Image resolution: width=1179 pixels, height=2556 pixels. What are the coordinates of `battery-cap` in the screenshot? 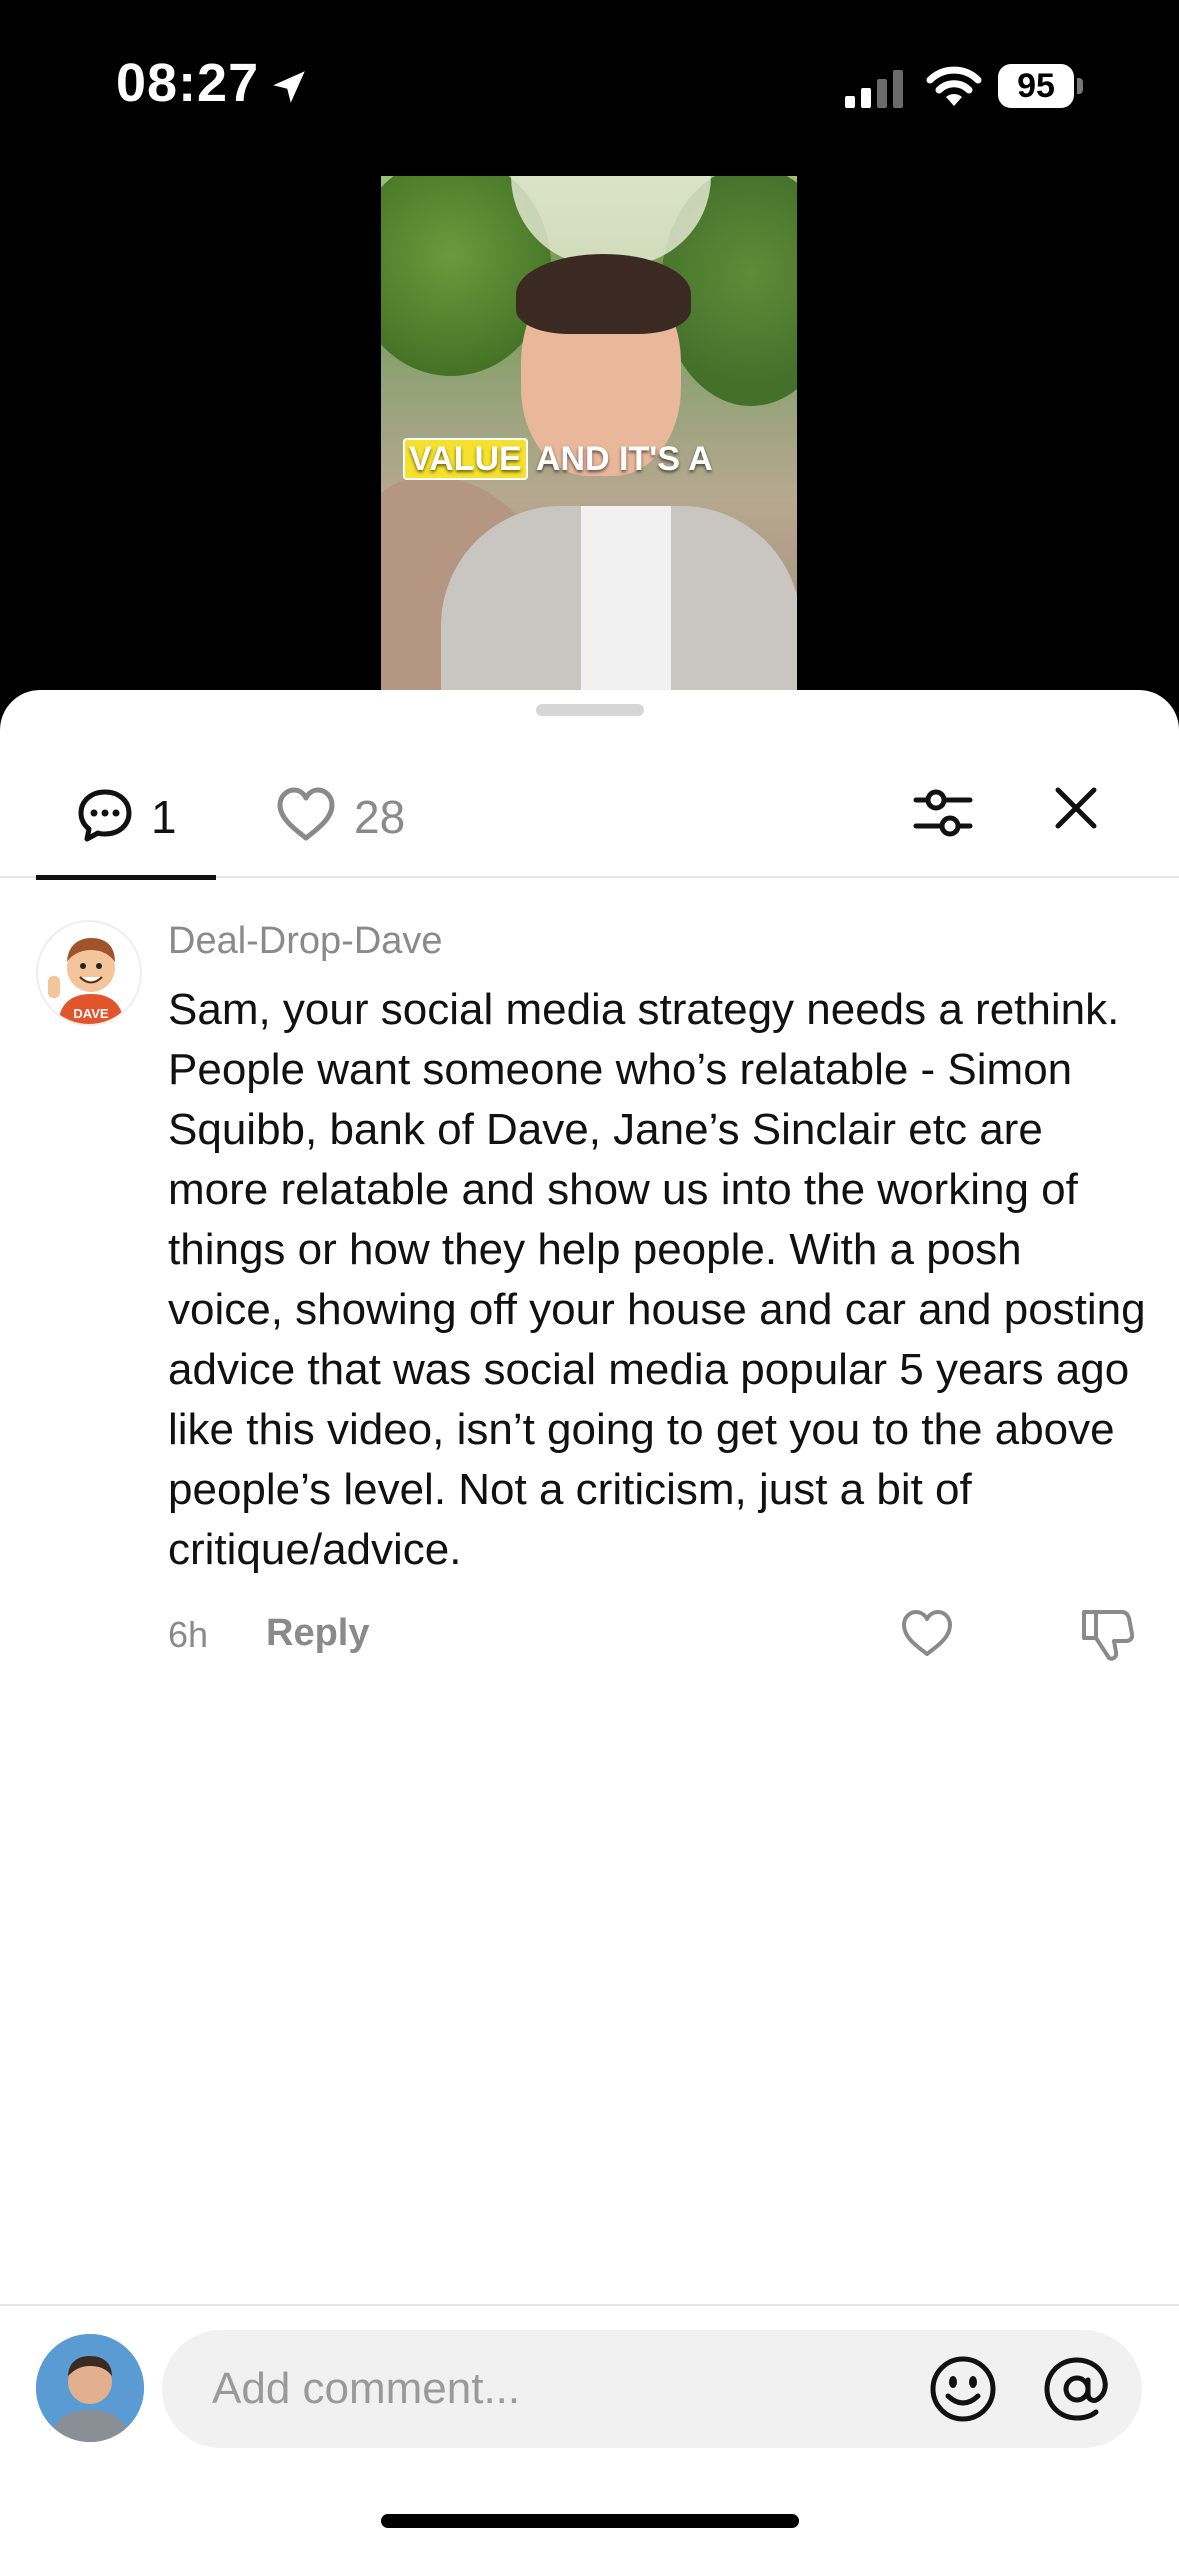 It's located at (1080, 86).